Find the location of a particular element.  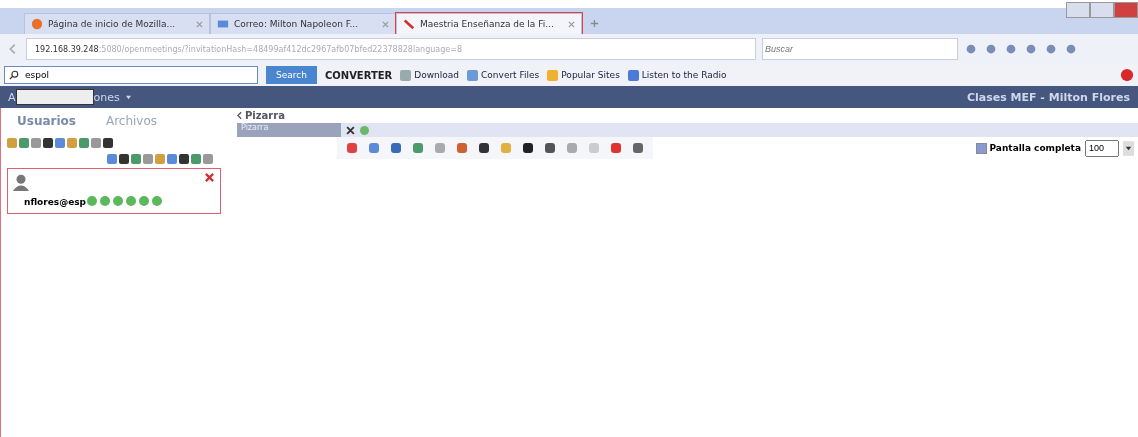

minimize-button is located at coordinates (1078, 10).